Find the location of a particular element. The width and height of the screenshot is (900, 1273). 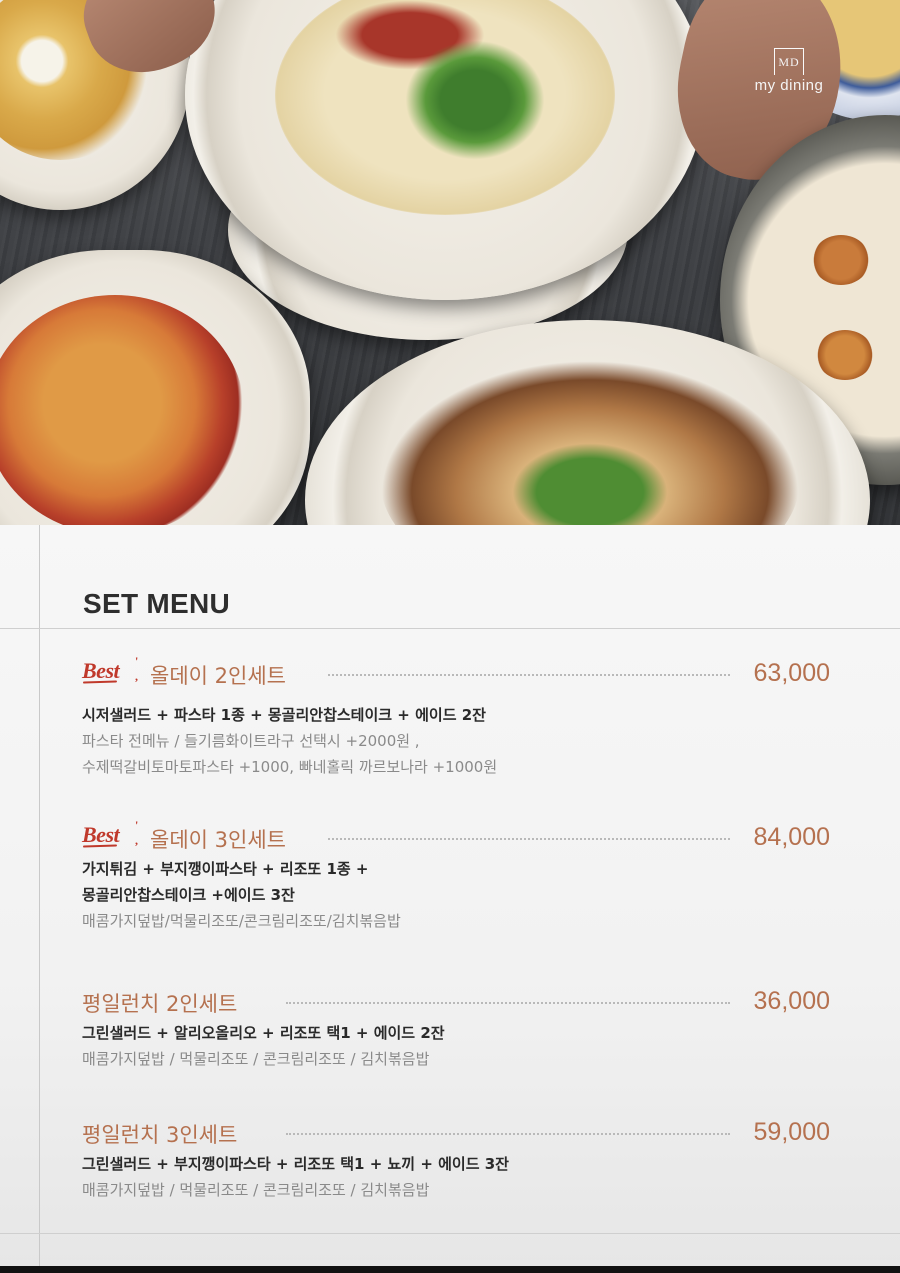

item-main: 시저샐러드 + 파스타 1종 + 몽골리안찹스테이크 + 에이드 2잔 is located at coordinates (284, 715).